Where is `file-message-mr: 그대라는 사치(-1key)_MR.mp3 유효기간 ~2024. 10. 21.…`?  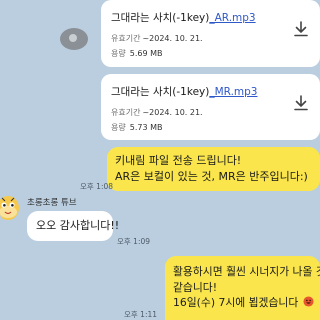 file-message-mr: 그대라는 사치(-1key)_MR.mp3 유효기간 ~2024. 10. 21.… is located at coordinates (210, 107).